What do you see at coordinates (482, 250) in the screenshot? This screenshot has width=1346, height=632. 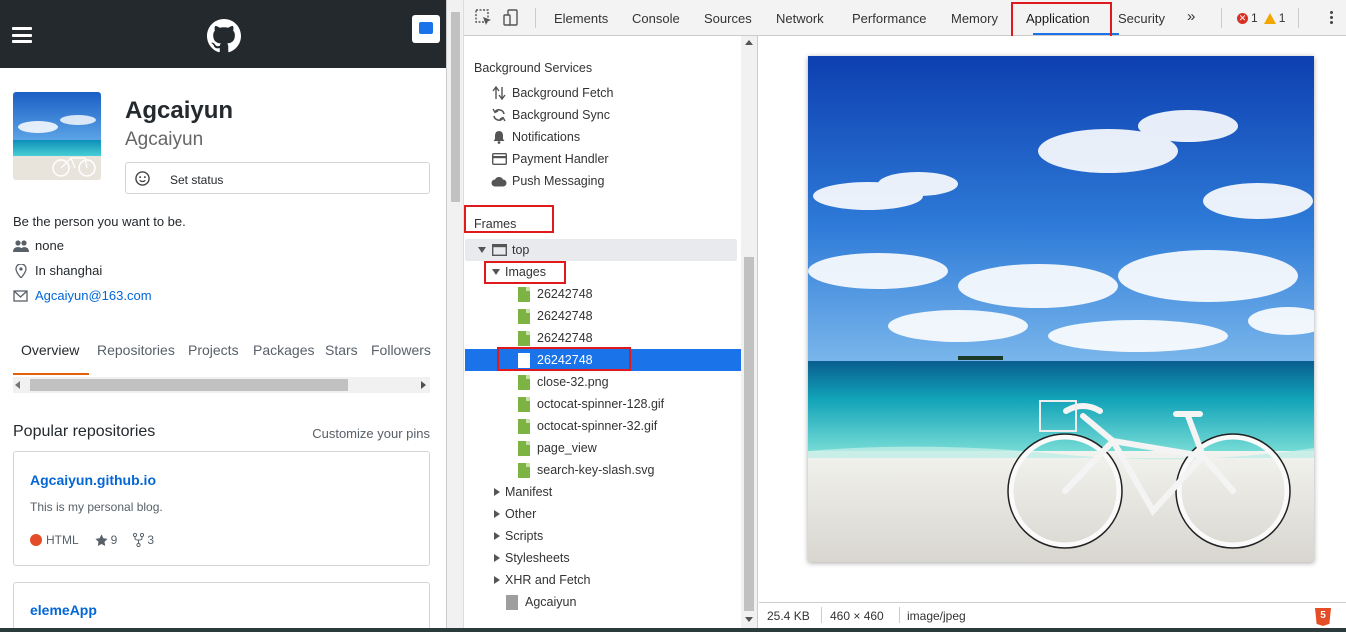 I see `expand-triangle-icon` at bounding box center [482, 250].